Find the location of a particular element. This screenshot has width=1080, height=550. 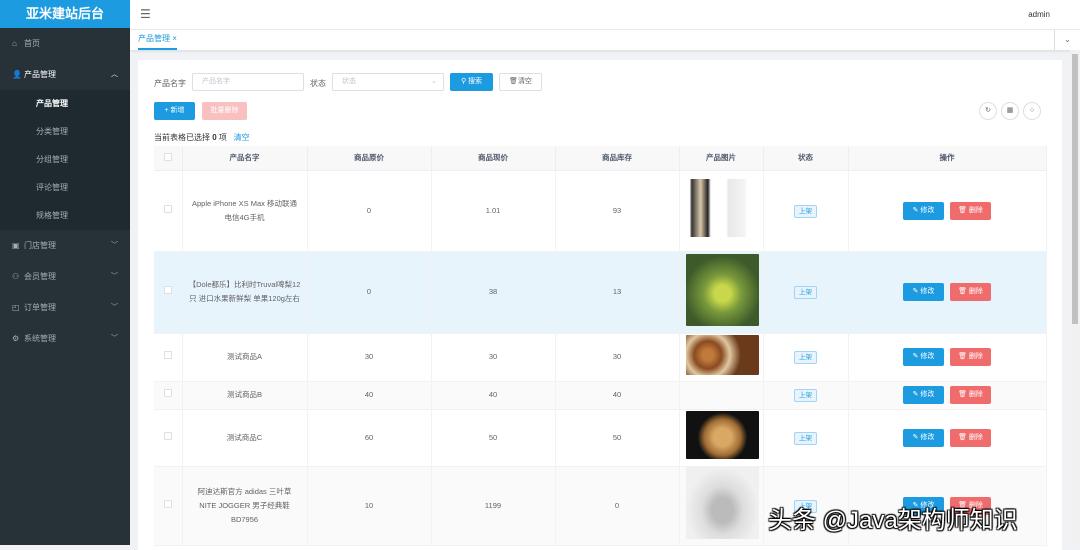

orig-price: 30 is located at coordinates (369, 357).